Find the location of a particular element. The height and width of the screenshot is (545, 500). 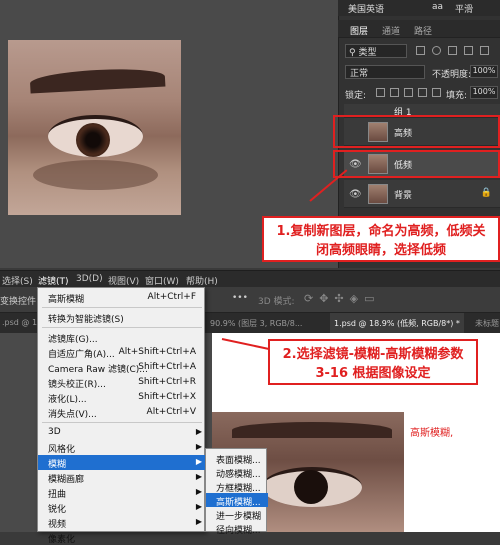

gaussian-note: 高斯模糊, is located at coordinates (432, 433).